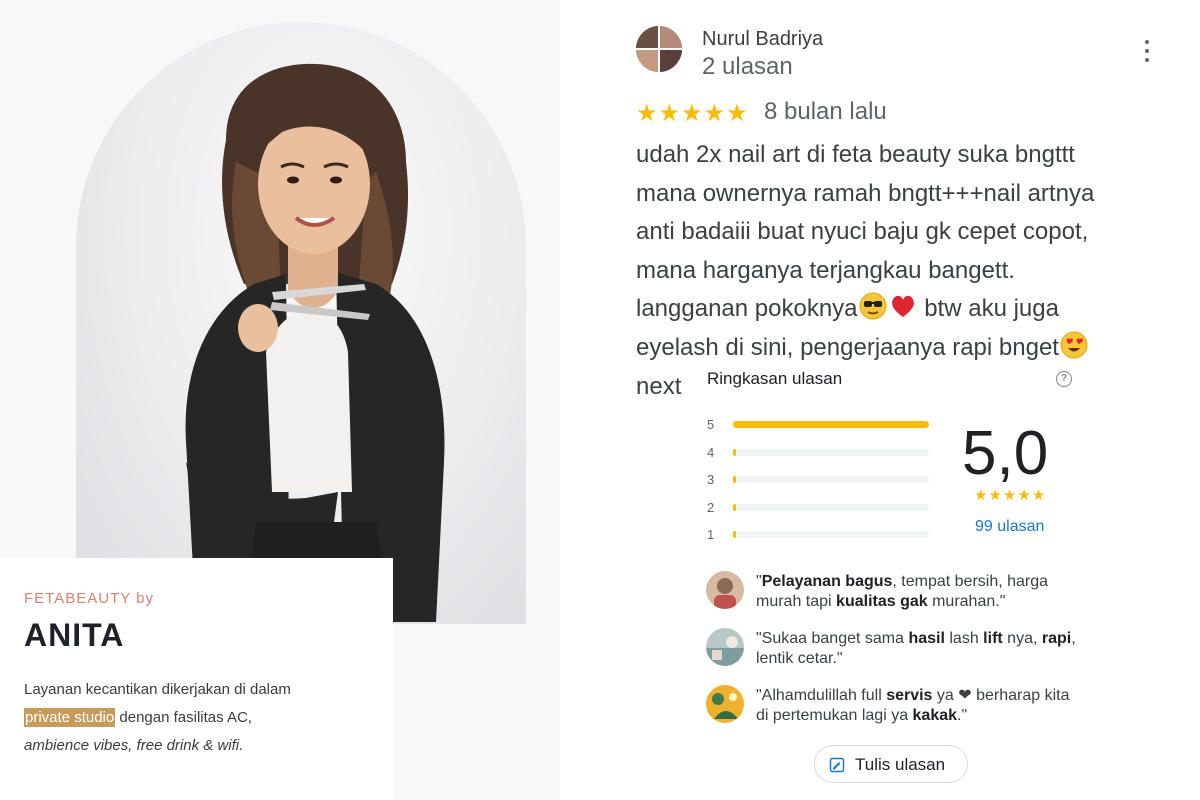 The image size is (1200, 800). Describe the element at coordinates (1147, 51) in the screenshot. I see `more-vert-icon` at that location.